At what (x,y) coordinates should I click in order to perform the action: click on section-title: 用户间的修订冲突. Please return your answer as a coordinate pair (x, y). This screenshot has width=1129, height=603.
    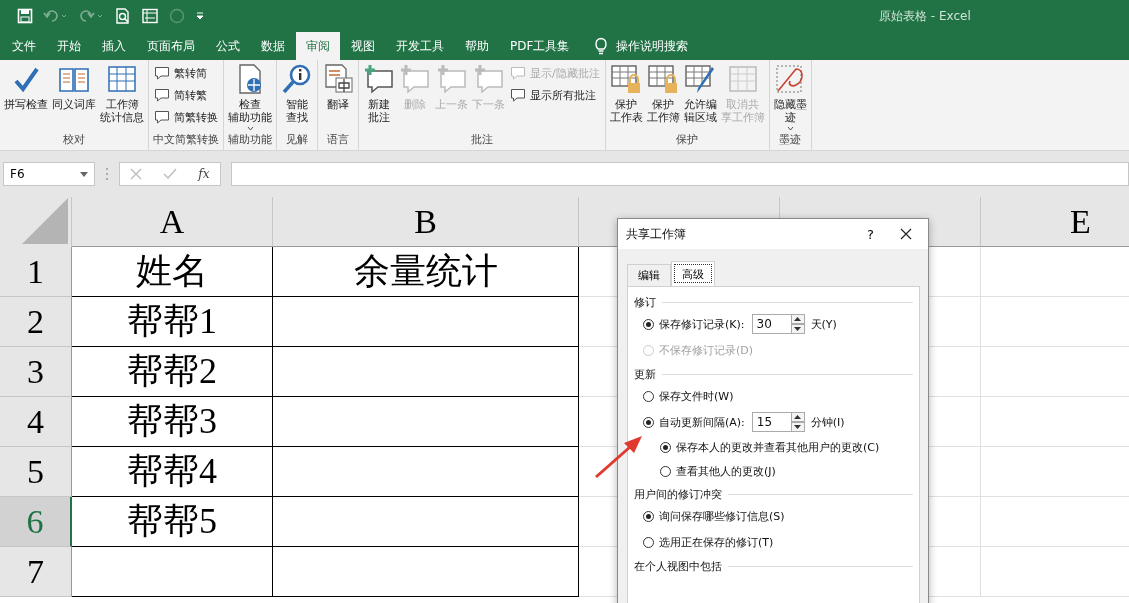
    Looking at the image, I should click on (678, 494).